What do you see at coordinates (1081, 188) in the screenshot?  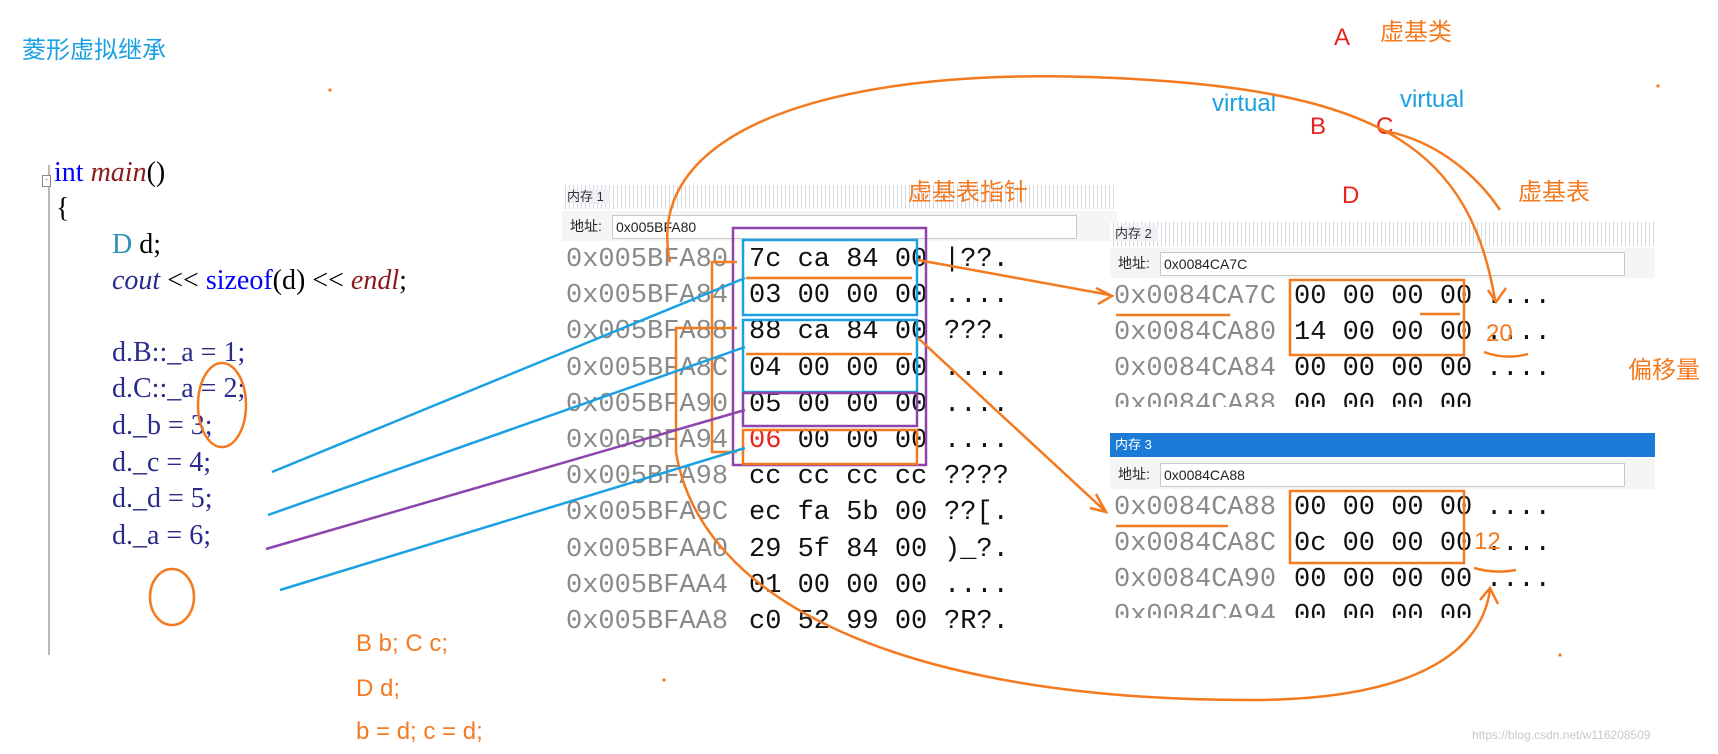 I see `curve-vbase-top` at bounding box center [1081, 188].